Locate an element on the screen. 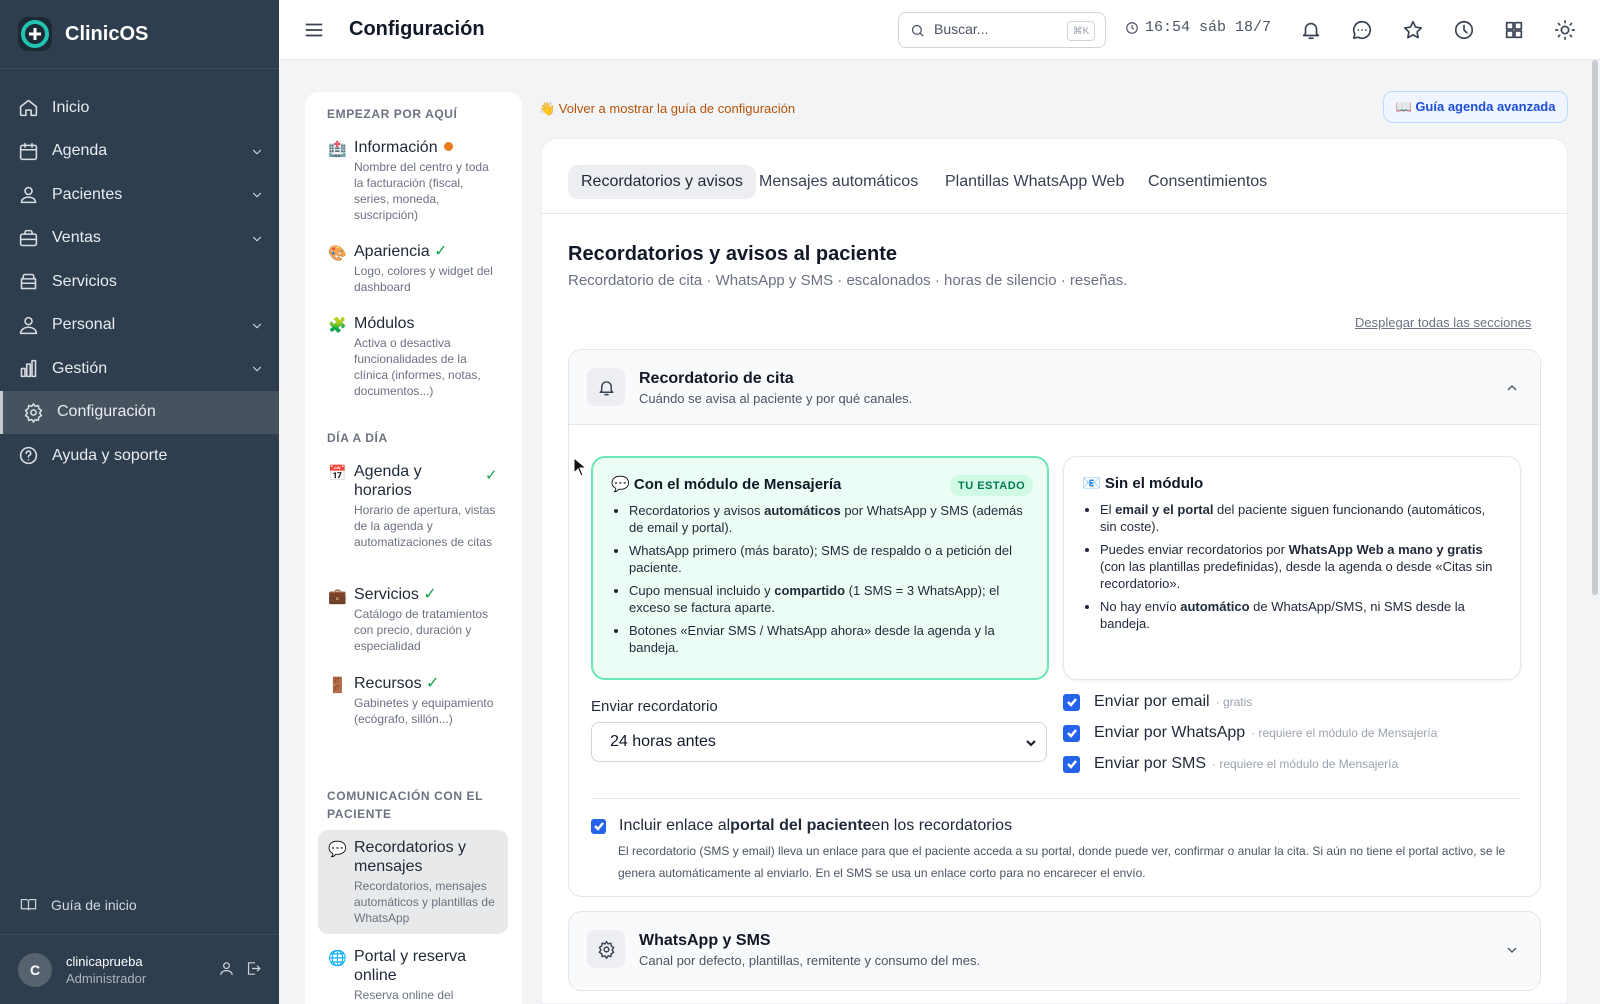  tab-consentimientos: Consentimientos is located at coordinates (1207, 182).